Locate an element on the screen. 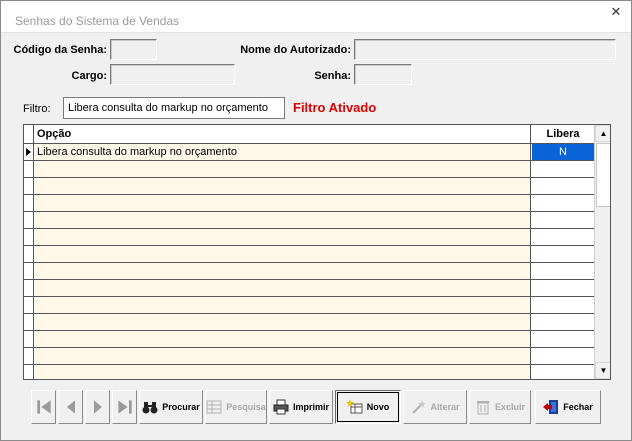 This screenshot has height=441, width=632. next-record-button is located at coordinates (97, 407).